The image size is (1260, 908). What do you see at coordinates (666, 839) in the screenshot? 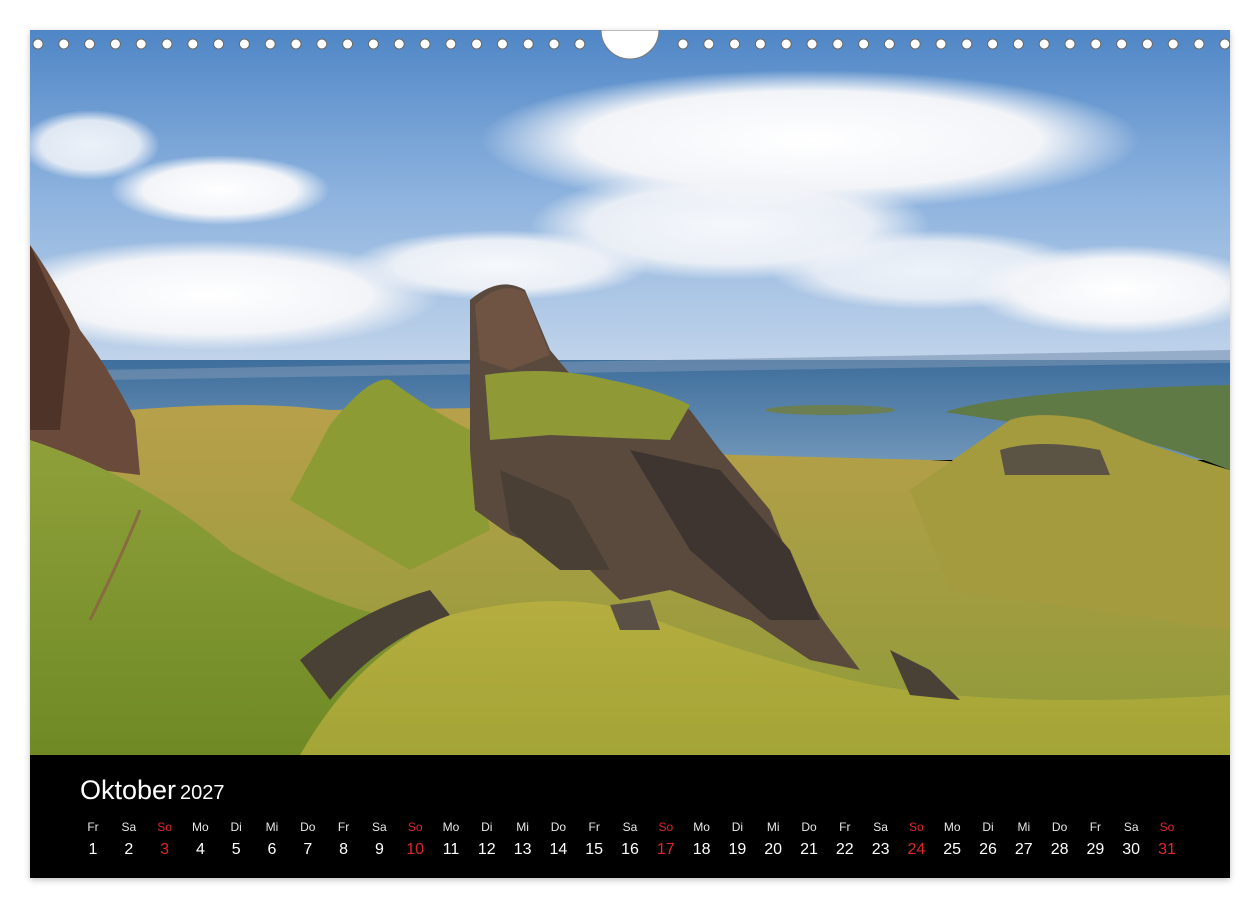
I see `day-cell: So 17` at bounding box center [666, 839].